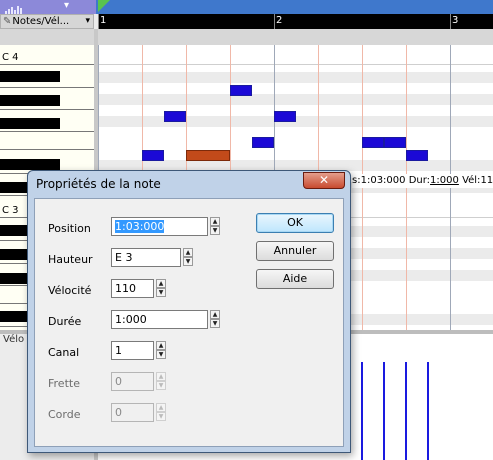  Describe the element at coordinates (486, 180) in the screenshot. I see `note-info-velocity: 110` at that location.